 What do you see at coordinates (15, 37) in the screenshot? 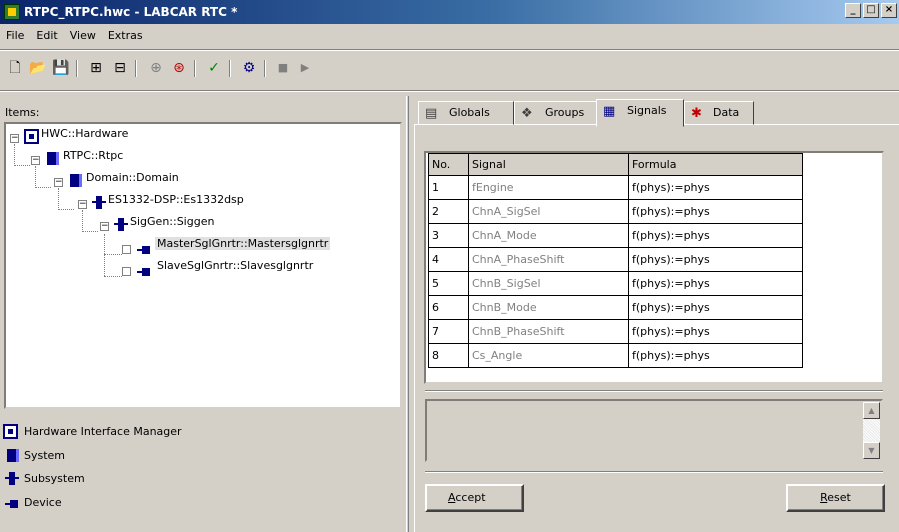
I see `menu-file: File` at bounding box center [15, 37].